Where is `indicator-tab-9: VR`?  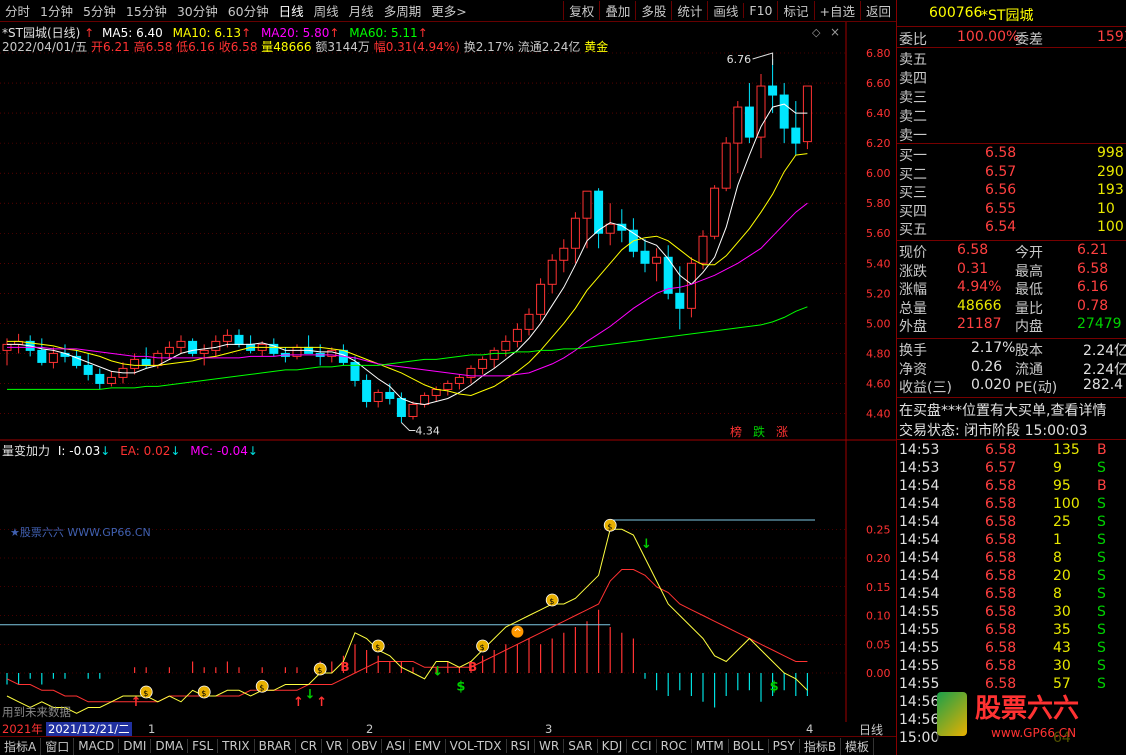
indicator-tab-9: VR is located at coordinates (335, 746).